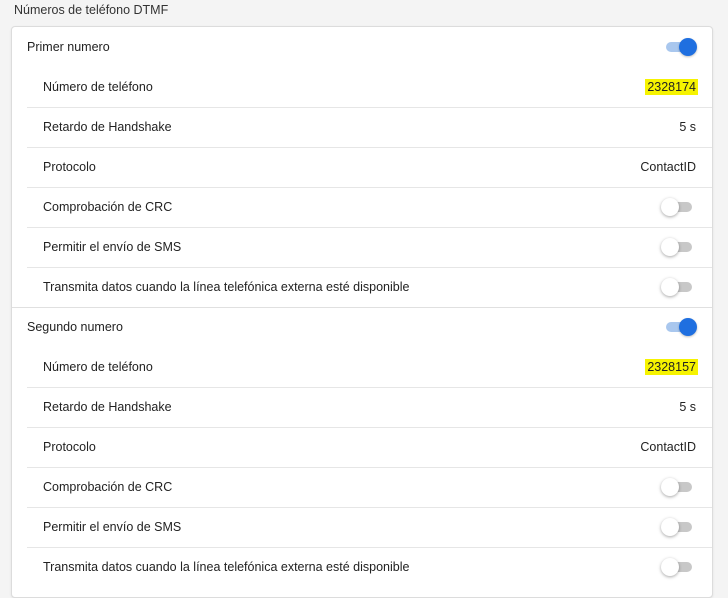  Describe the element at coordinates (671, 367) in the screenshot. I see `phone-number-value: 2328157` at that location.